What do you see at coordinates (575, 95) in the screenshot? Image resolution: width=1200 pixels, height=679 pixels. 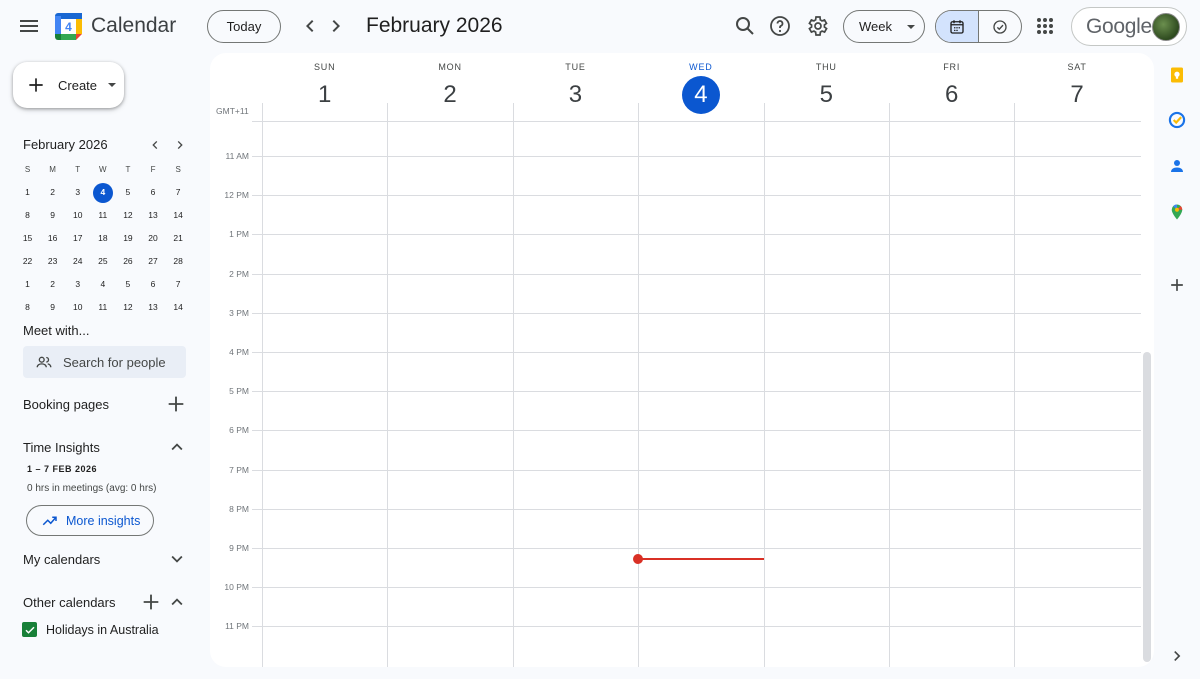 I see `day-number: 3` at bounding box center [575, 95].